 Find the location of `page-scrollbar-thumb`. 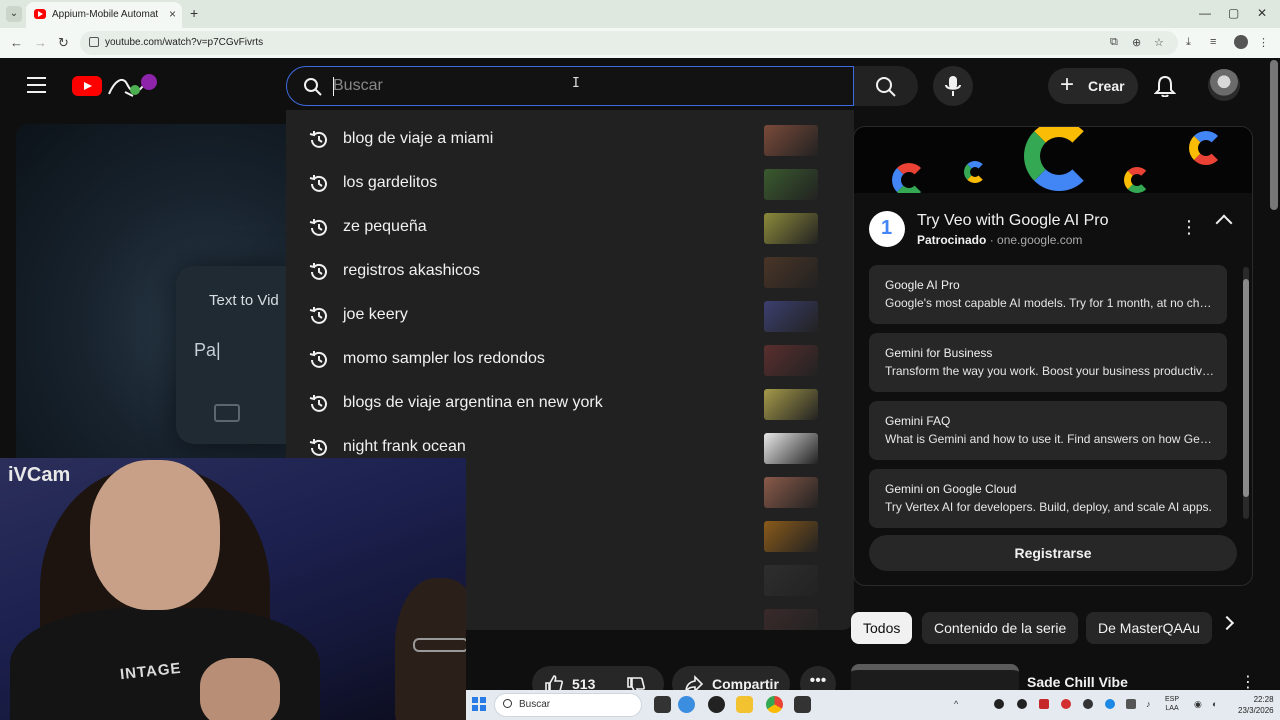

page-scrollbar-thumb is located at coordinates (1274, 135).